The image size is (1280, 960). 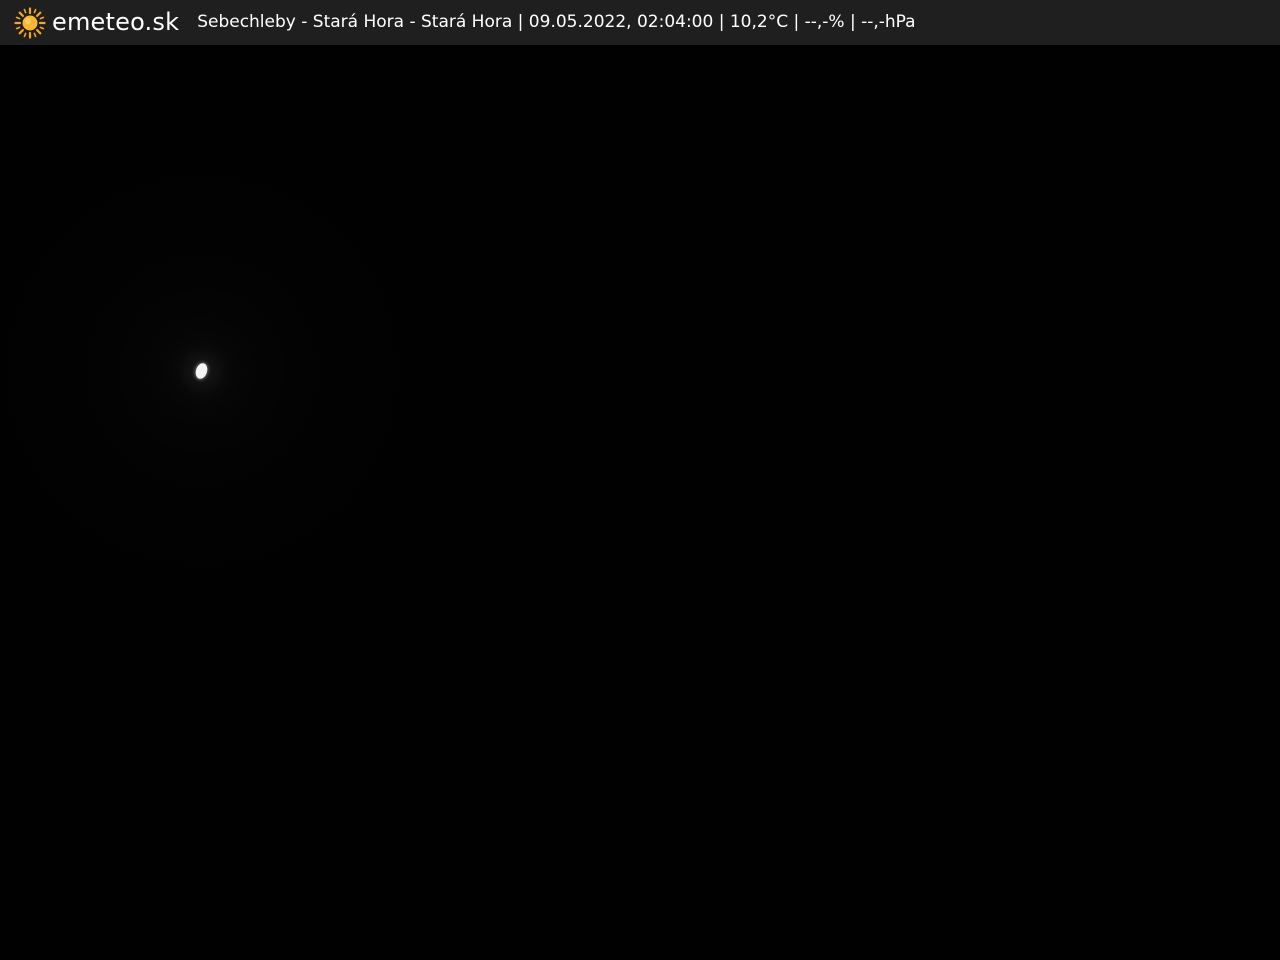 I want to click on sun-icon, so click(x=30, y=22).